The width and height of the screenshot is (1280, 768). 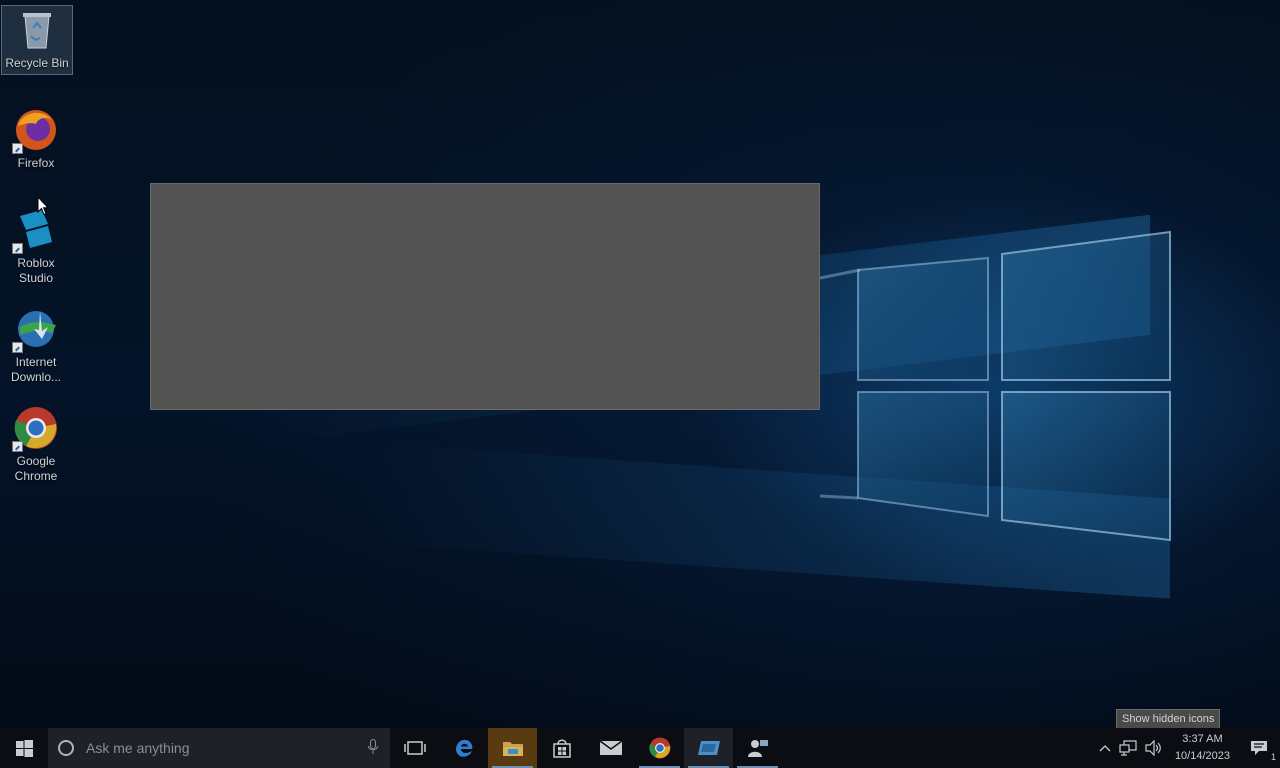 What do you see at coordinates (138, 748) in the screenshot?
I see `search-placeholder: Ask me anything` at bounding box center [138, 748].